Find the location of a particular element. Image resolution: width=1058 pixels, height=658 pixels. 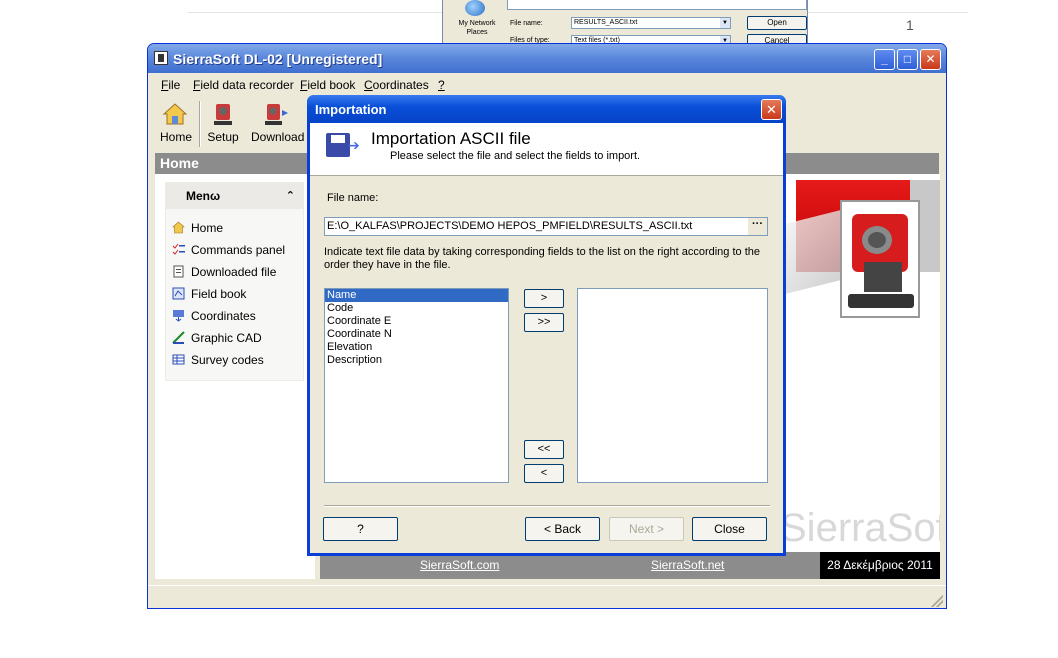

title-bar: SierraSoft DL-02 [Unregistered] _ □ ✕ is located at coordinates (547, 58).